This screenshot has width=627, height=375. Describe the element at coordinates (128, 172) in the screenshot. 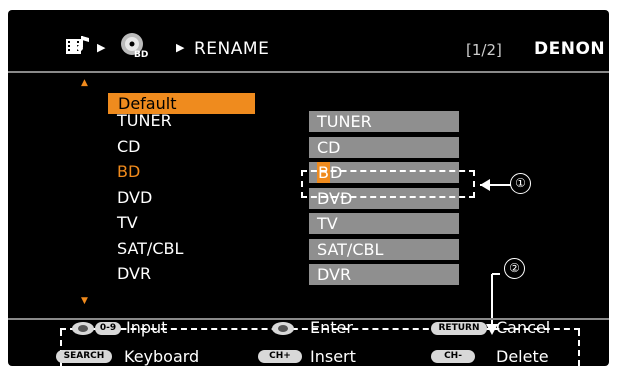

I see `row-label: BD` at that location.